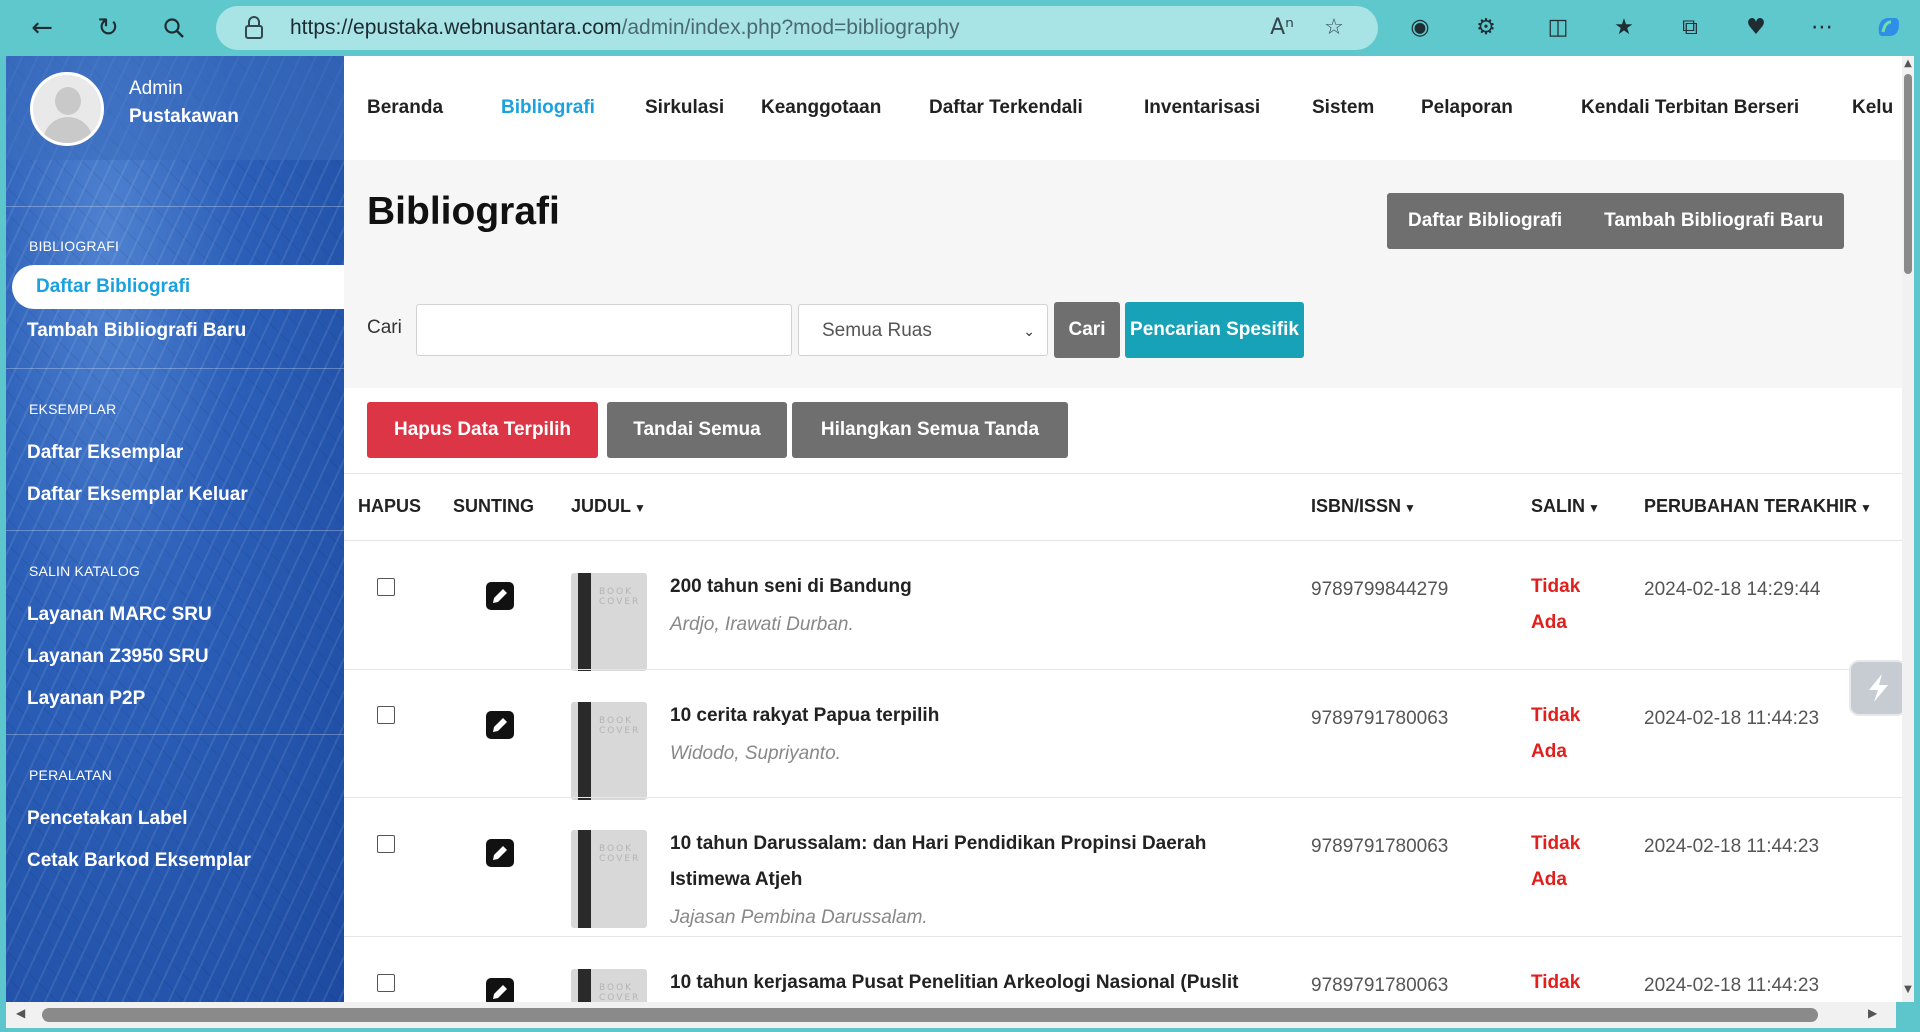 This screenshot has height=1032, width=1920. What do you see at coordinates (105, 453) in the screenshot?
I see `sidebar-item-daftar-eksemplar: Daftar Eksemplar` at bounding box center [105, 453].